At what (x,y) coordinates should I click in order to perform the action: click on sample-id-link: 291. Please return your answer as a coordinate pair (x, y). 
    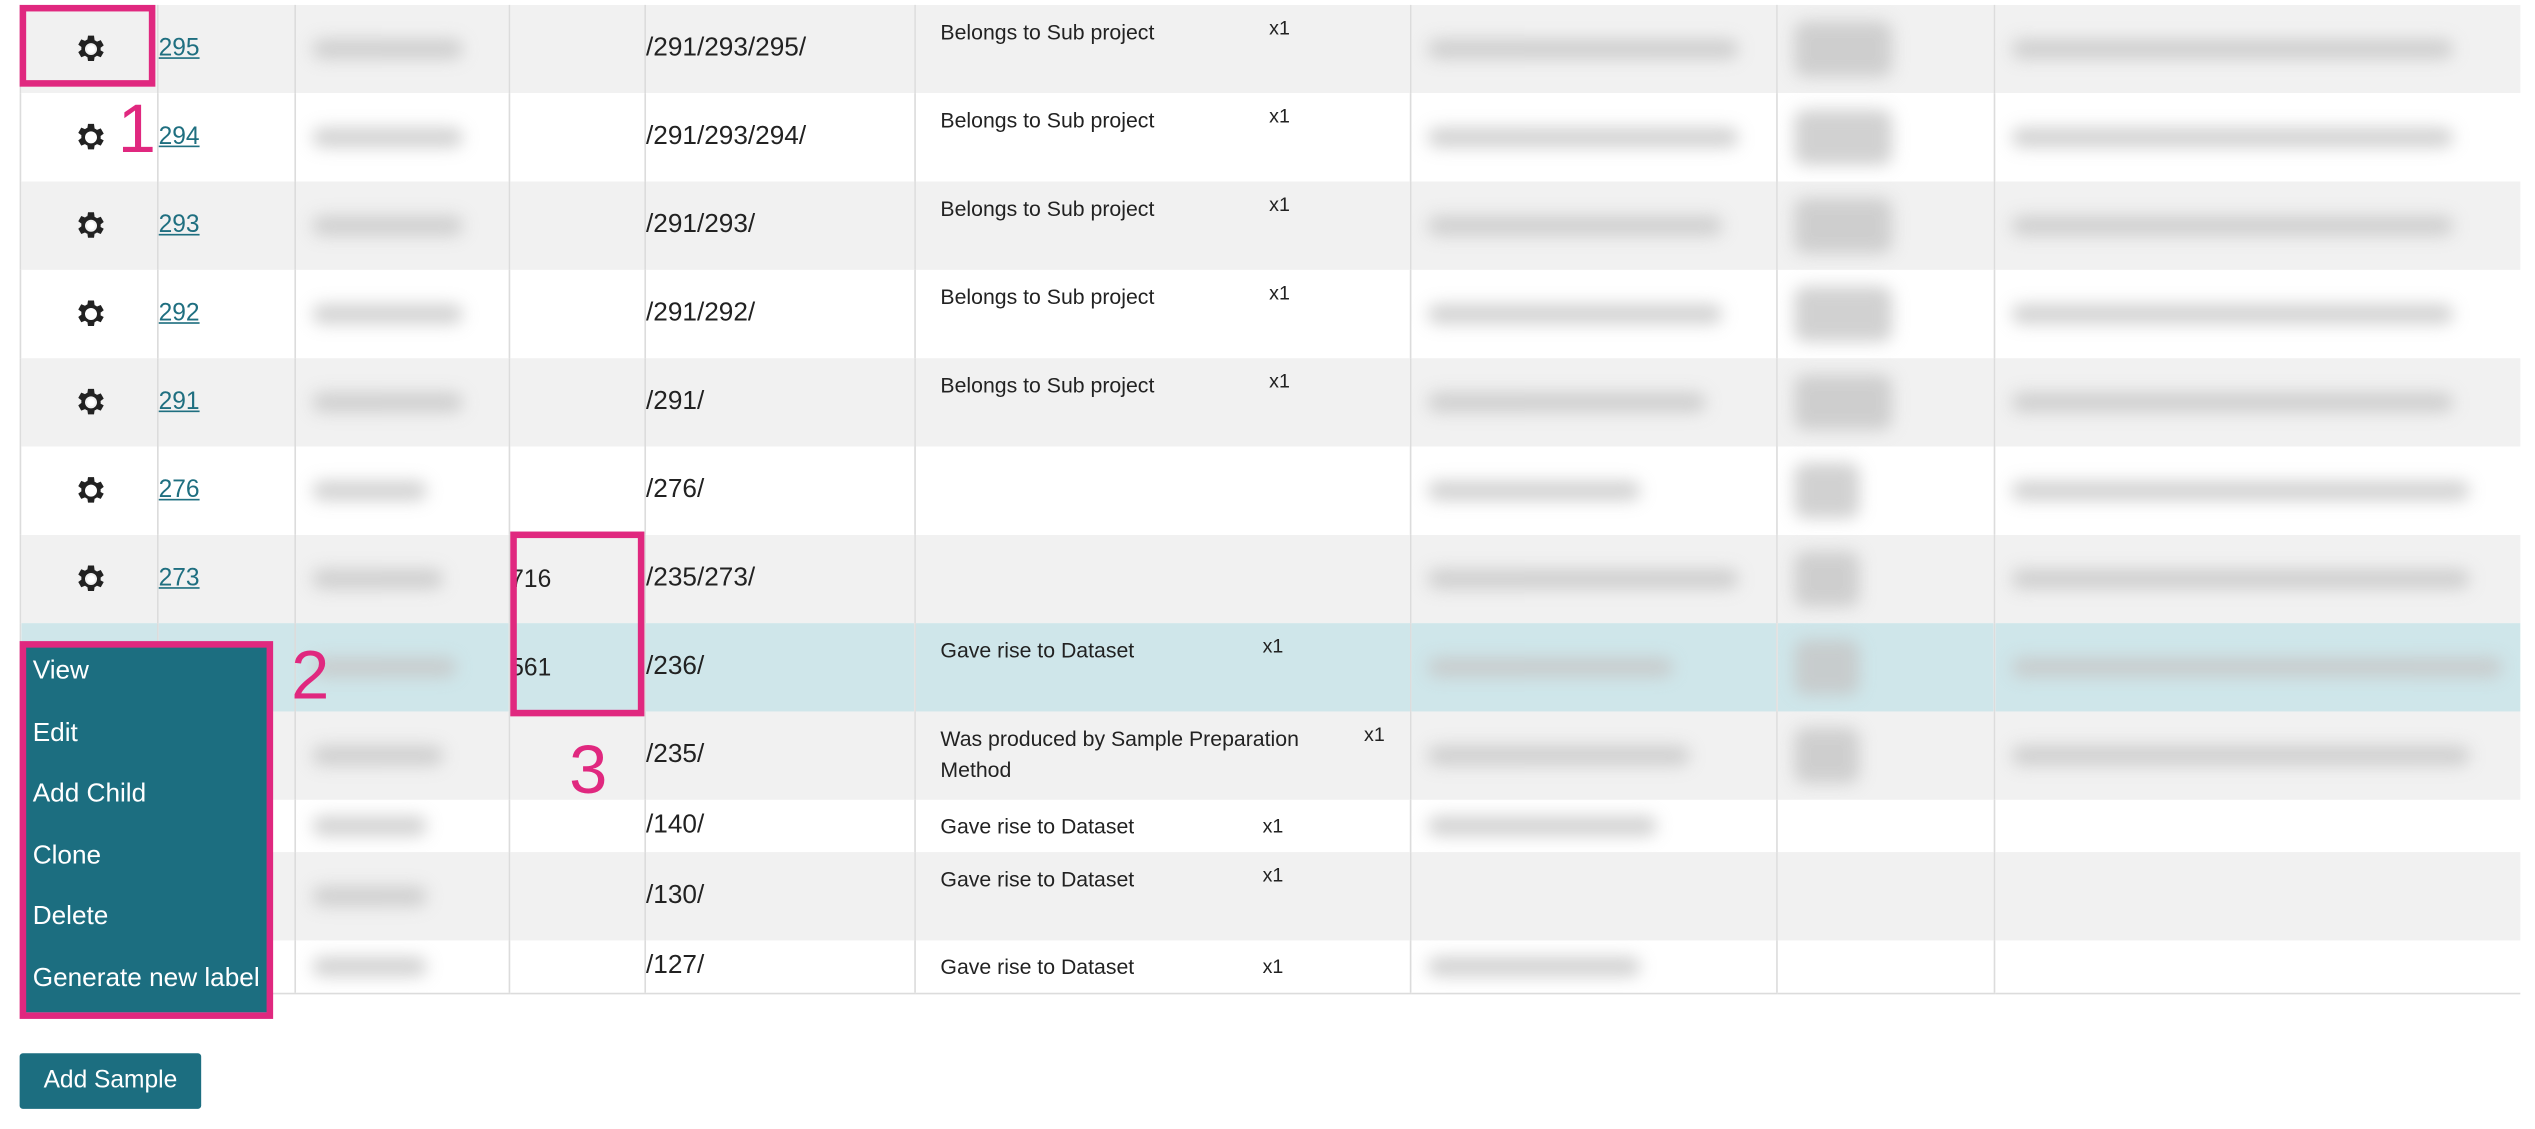
    Looking at the image, I should click on (179, 402).